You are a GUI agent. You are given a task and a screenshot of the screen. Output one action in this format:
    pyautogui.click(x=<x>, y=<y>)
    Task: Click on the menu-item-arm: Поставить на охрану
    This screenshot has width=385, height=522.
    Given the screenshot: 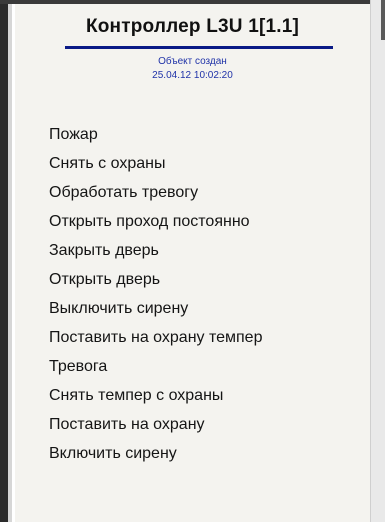 What is the action you would take?
    pyautogui.click(x=192, y=424)
    